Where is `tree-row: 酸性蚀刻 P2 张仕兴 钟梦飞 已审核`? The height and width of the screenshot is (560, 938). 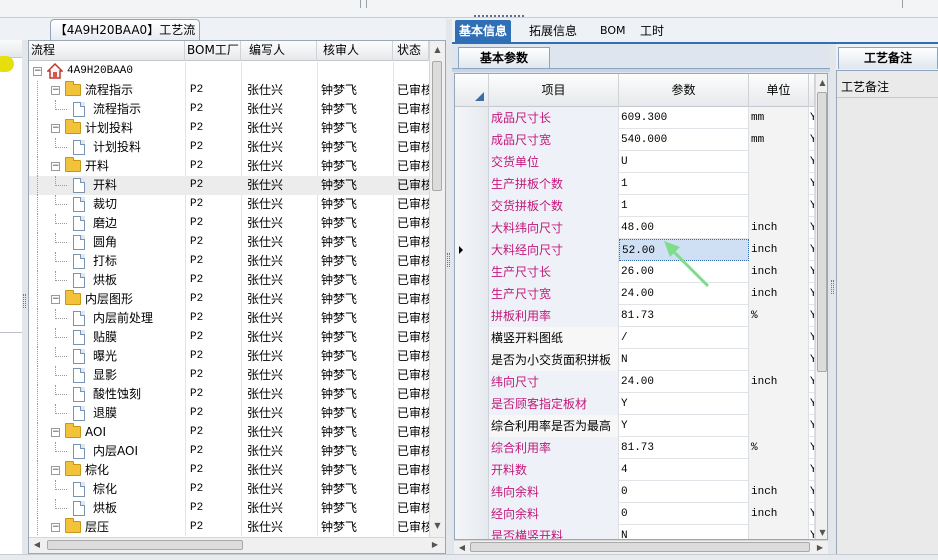 tree-row: 酸性蚀刻 P2 张仕兴 钟梦飞 已审核 is located at coordinates (229, 394).